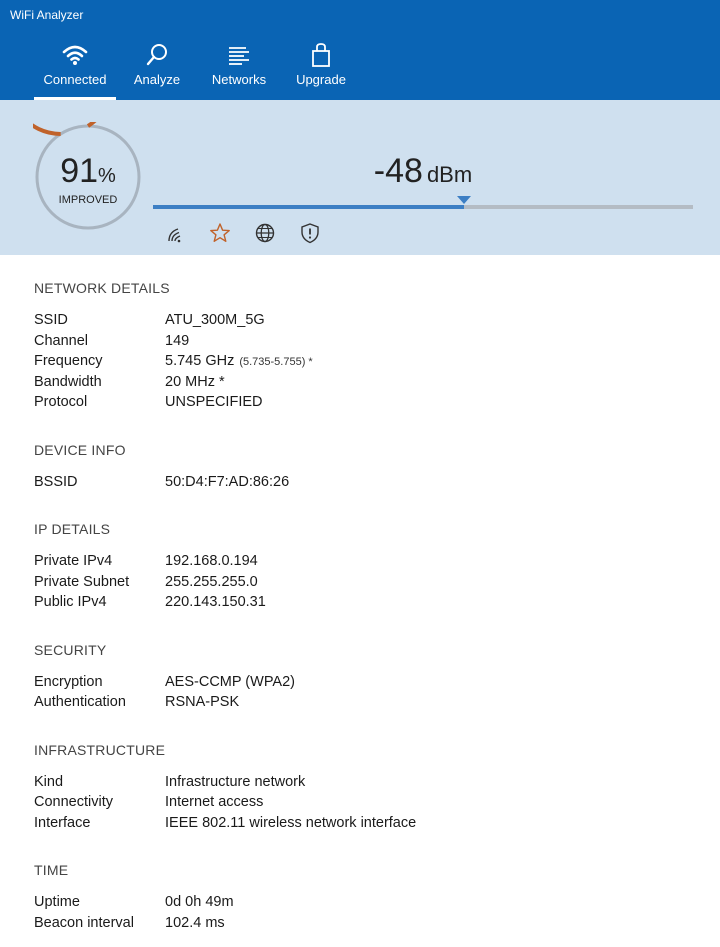 The image size is (720, 947). Describe the element at coordinates (364, 684) in the screenshot. I see `detail-row: Encryption AES-CCMP (WPA2)` at that location.